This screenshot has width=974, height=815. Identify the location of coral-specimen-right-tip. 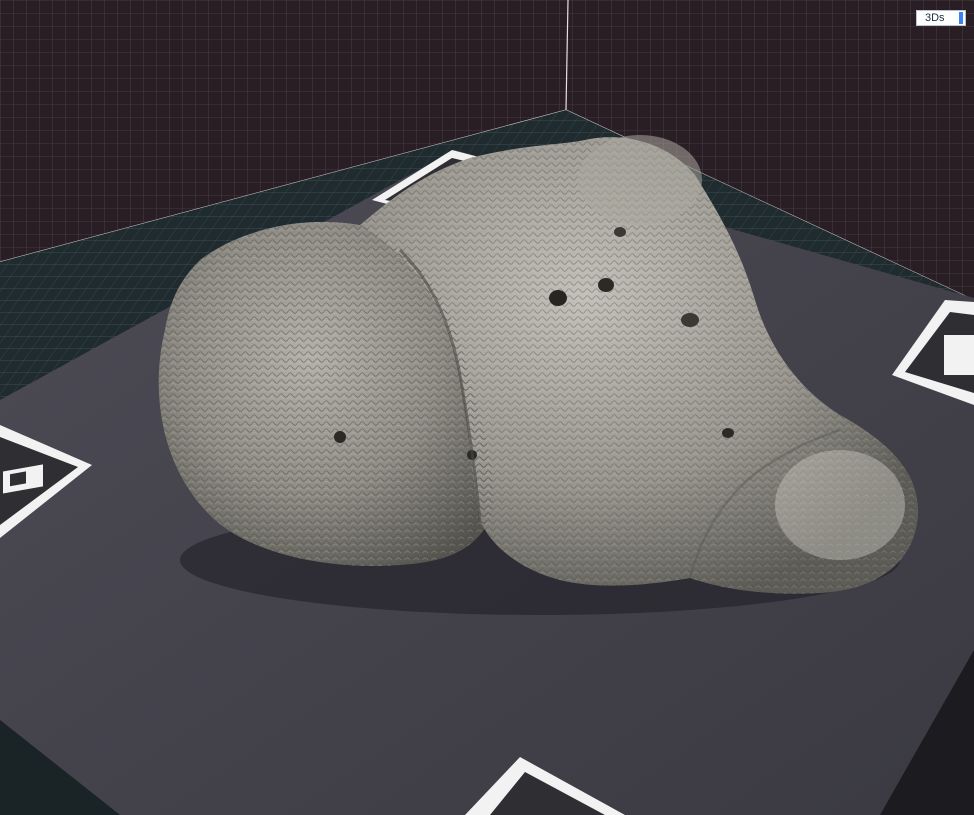
(840, 505).